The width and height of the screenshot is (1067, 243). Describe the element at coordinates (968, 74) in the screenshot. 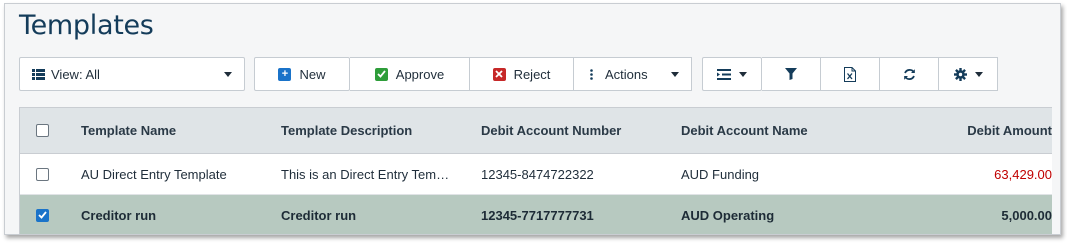

I see `settings-button` at that location.